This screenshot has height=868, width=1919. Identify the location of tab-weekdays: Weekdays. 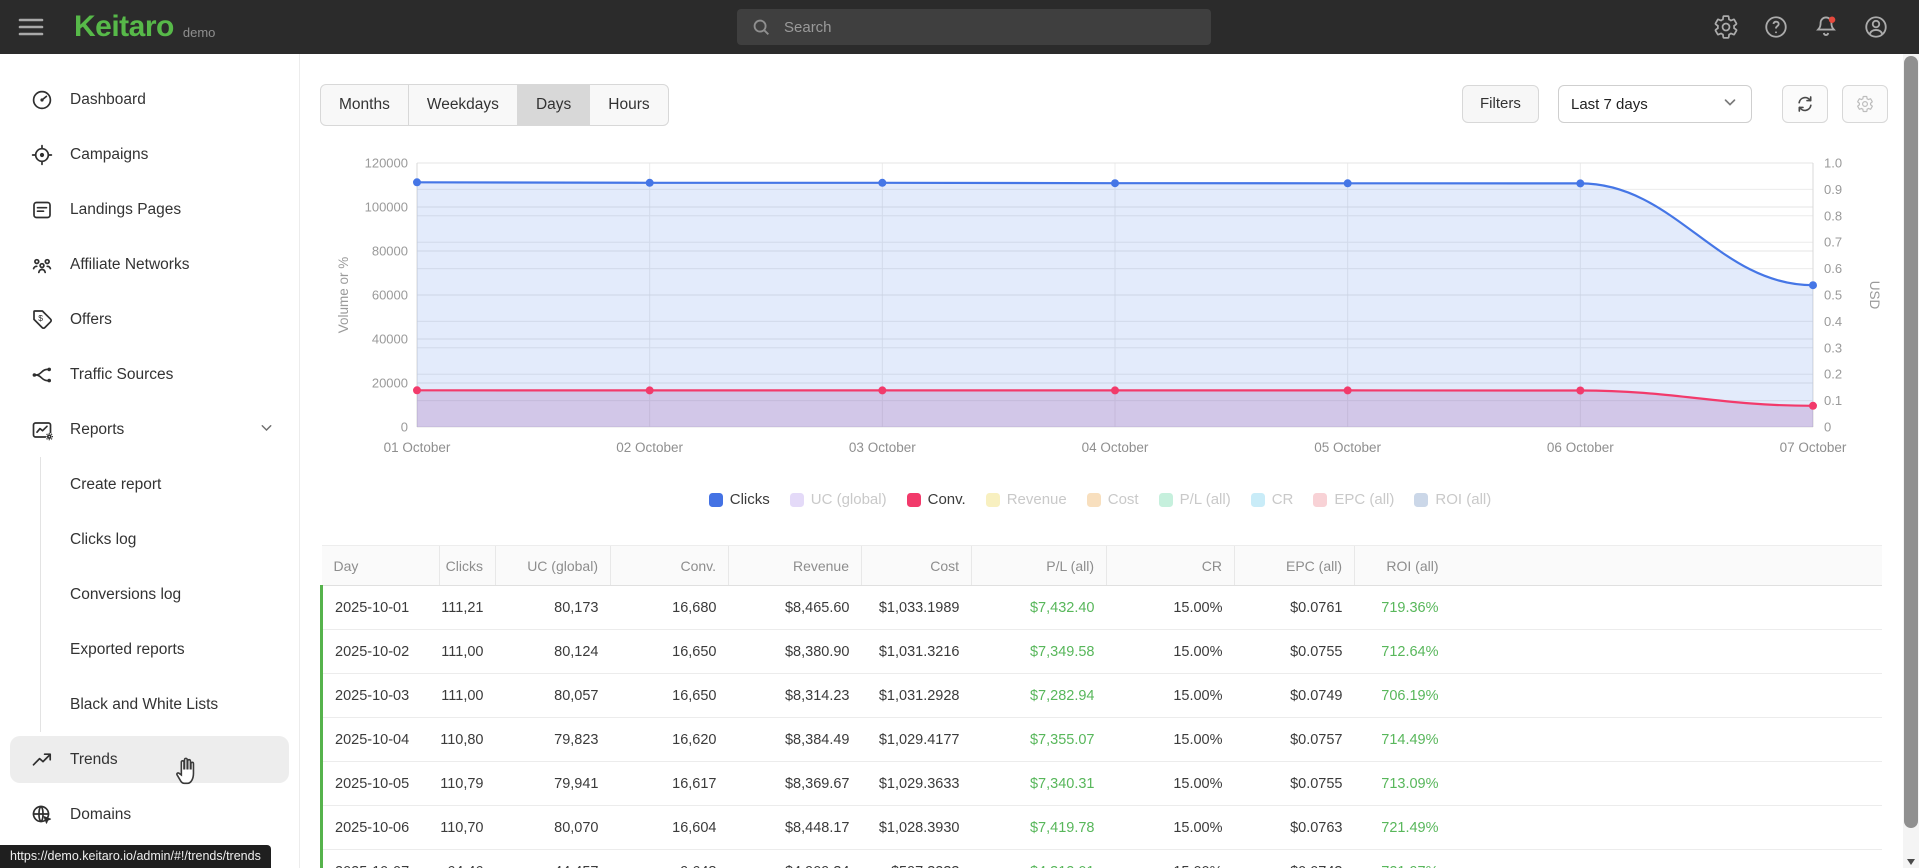
(462, 105).